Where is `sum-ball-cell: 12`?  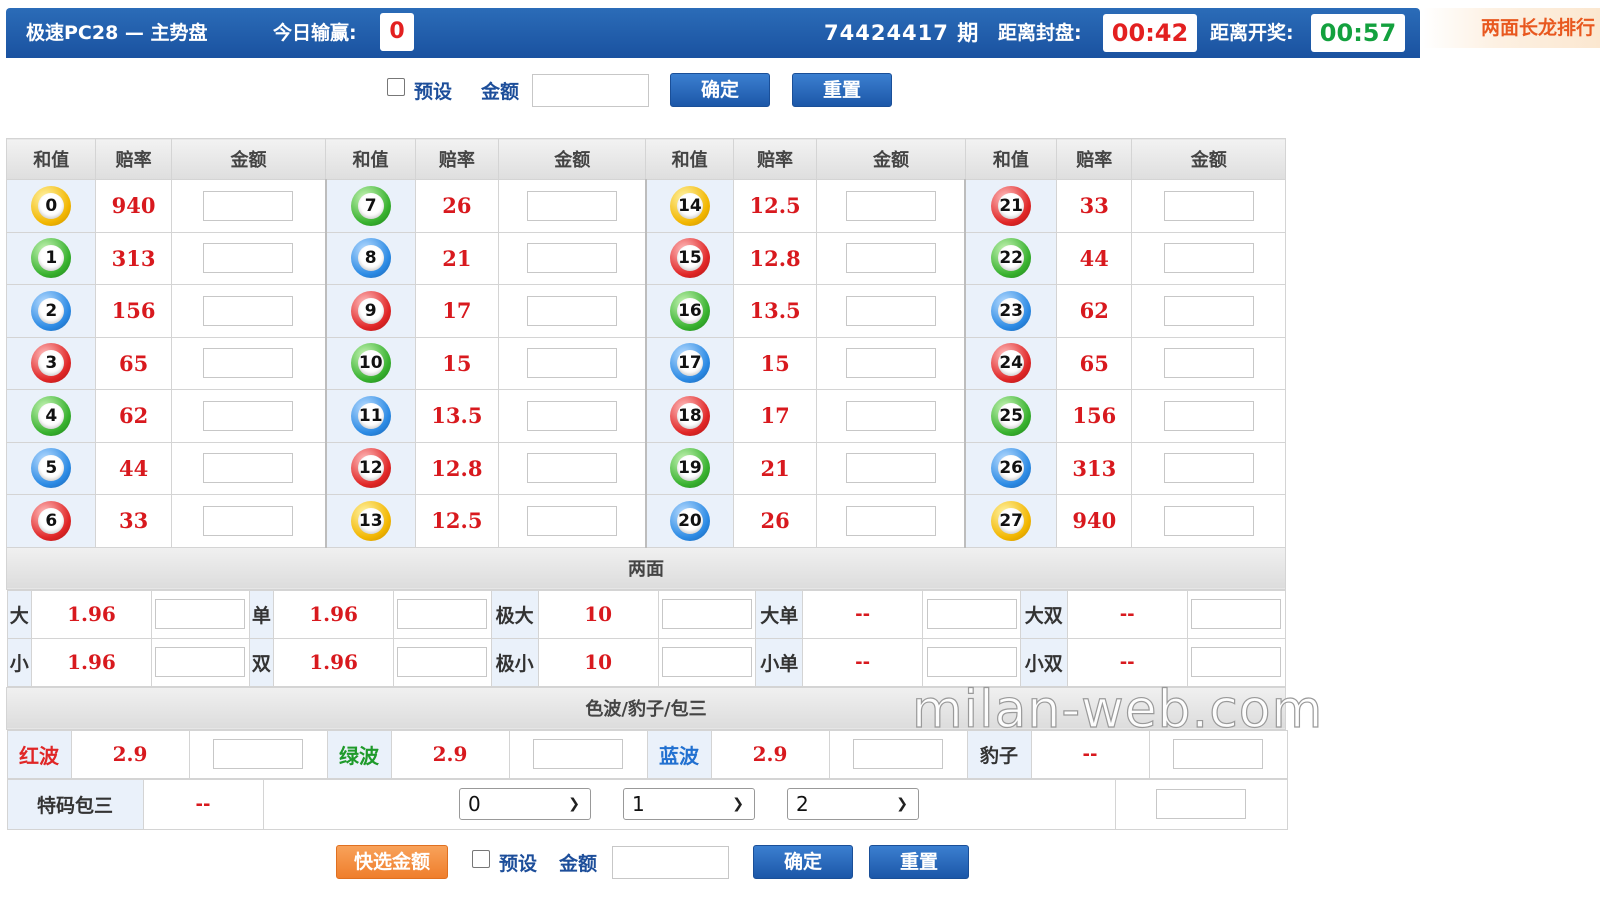
sum-ball-cell: 12 is located at coordinates (370, 468).